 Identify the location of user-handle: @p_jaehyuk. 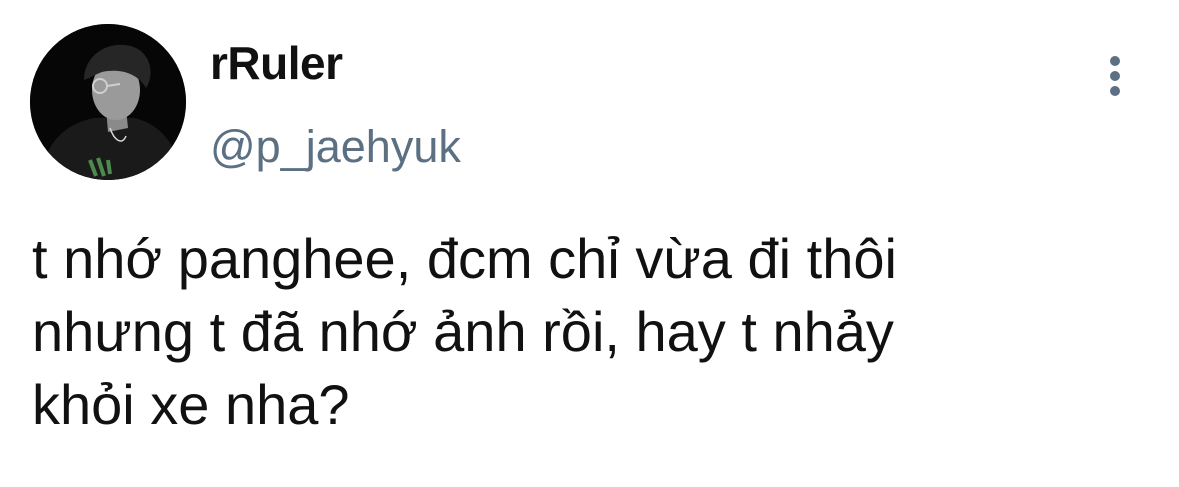
(335, 146).